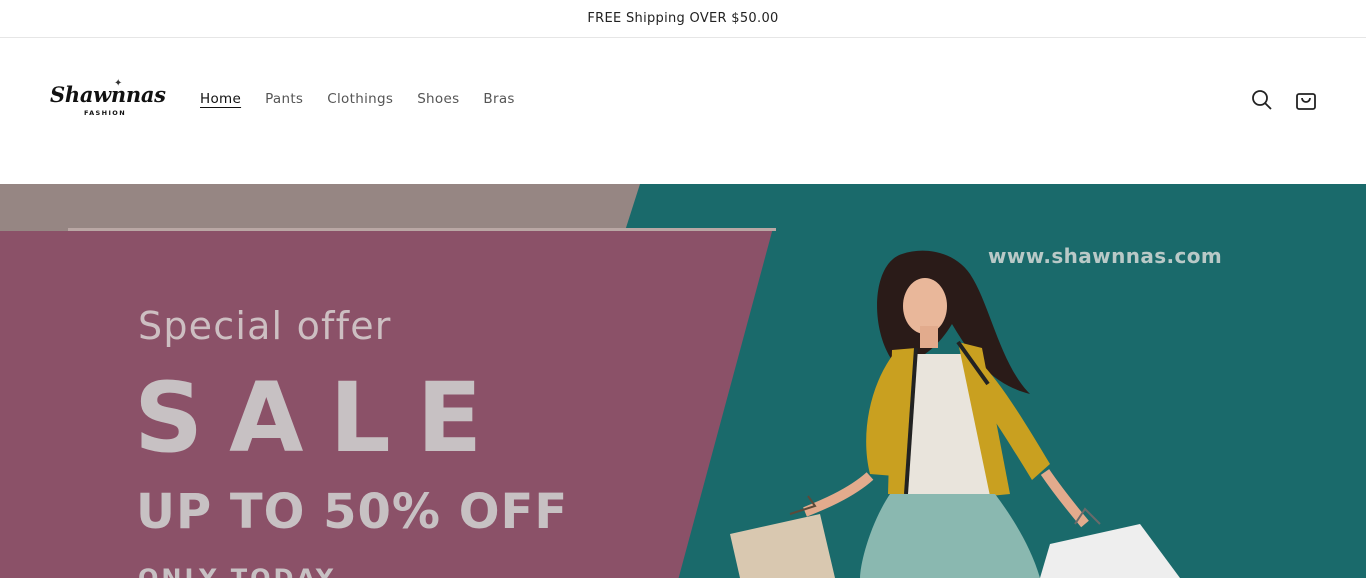  I want to click on announcement-bar: FREE Shipping OVER $50.00, so click(683, 19).